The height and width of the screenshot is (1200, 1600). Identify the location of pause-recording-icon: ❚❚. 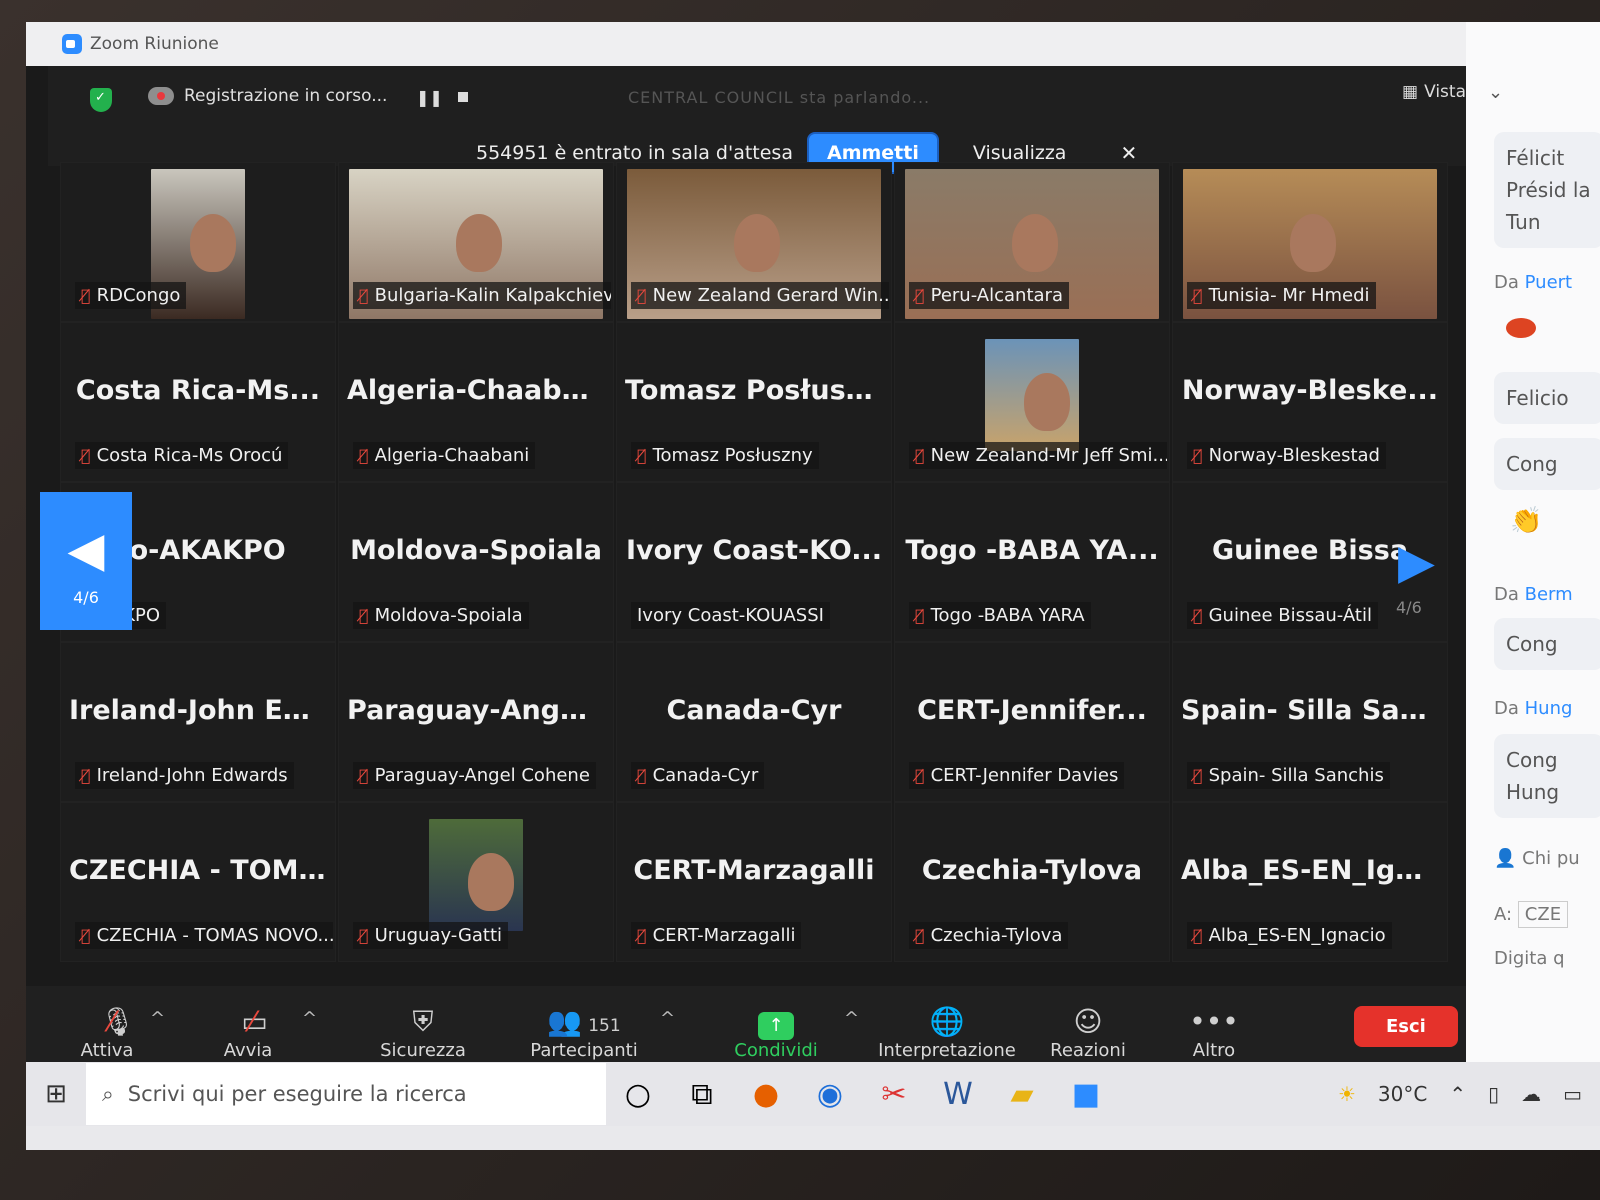
(429, 97).